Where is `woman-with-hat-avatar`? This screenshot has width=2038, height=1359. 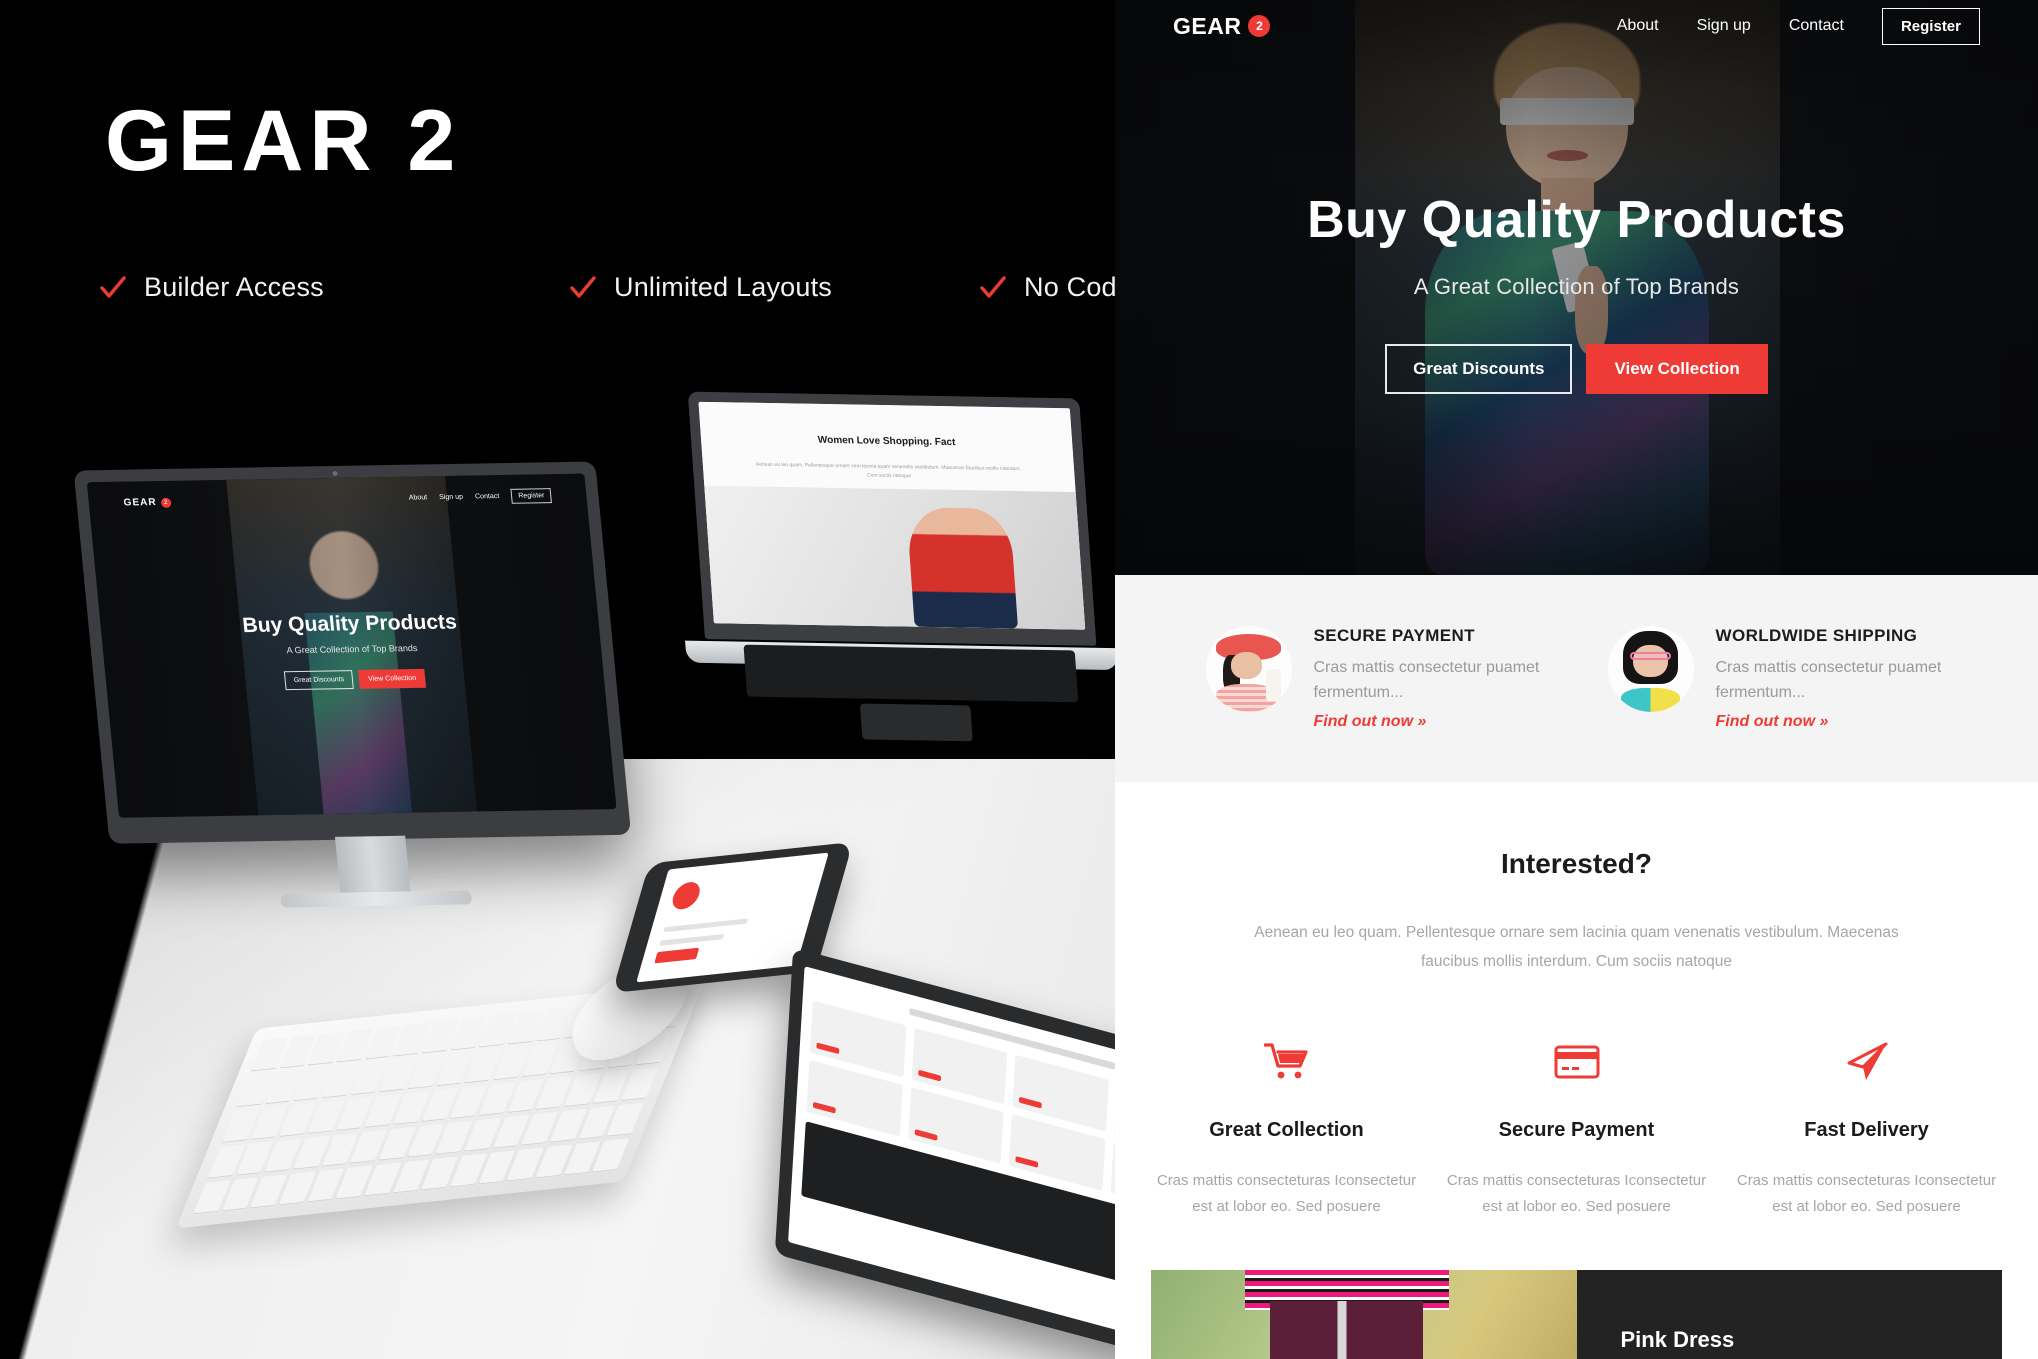 woman-with-hat-avatar is located at coordinates (1248, 668).